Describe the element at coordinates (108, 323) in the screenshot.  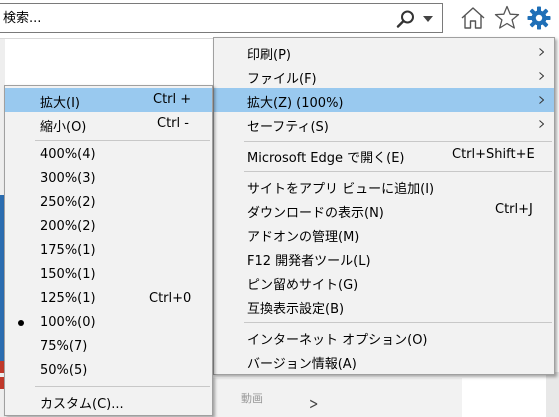
I see `zoom-item-100: 100%(0)` at that location.